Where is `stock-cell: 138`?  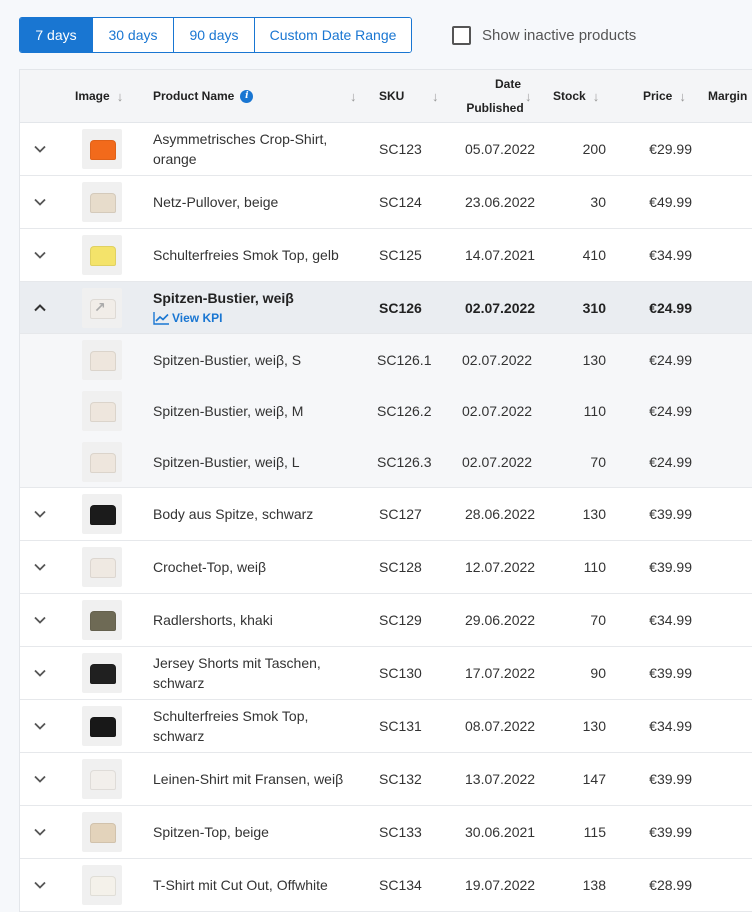
stock-cell: 138 is located at coordinates (594, 885).